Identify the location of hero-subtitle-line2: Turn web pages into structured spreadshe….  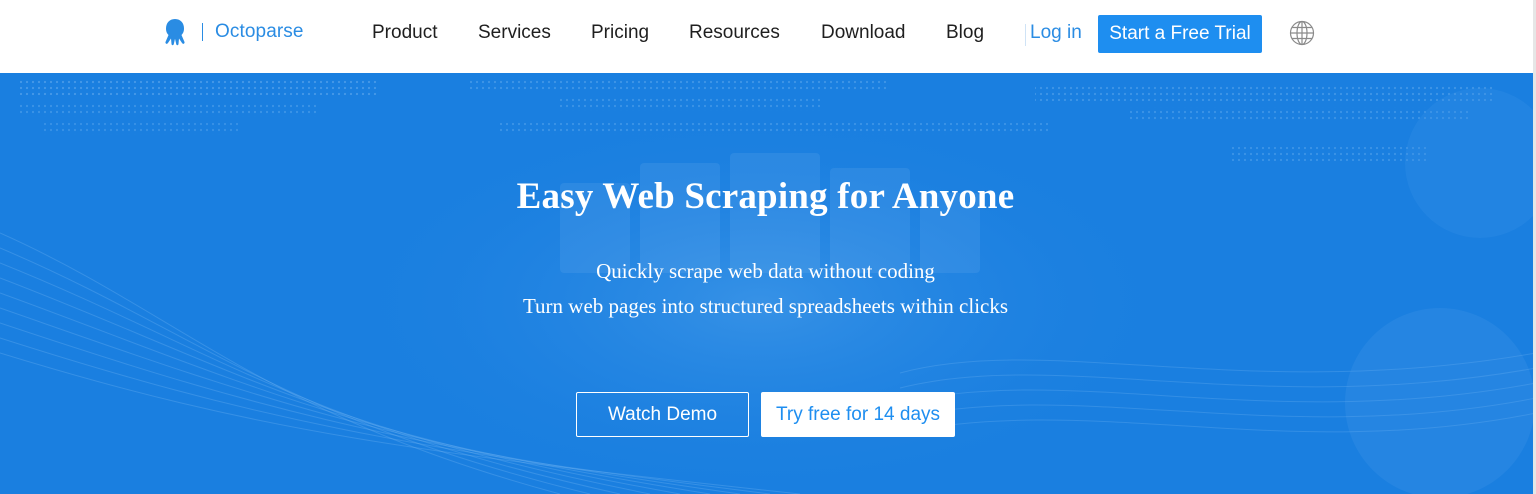
(765, 306).